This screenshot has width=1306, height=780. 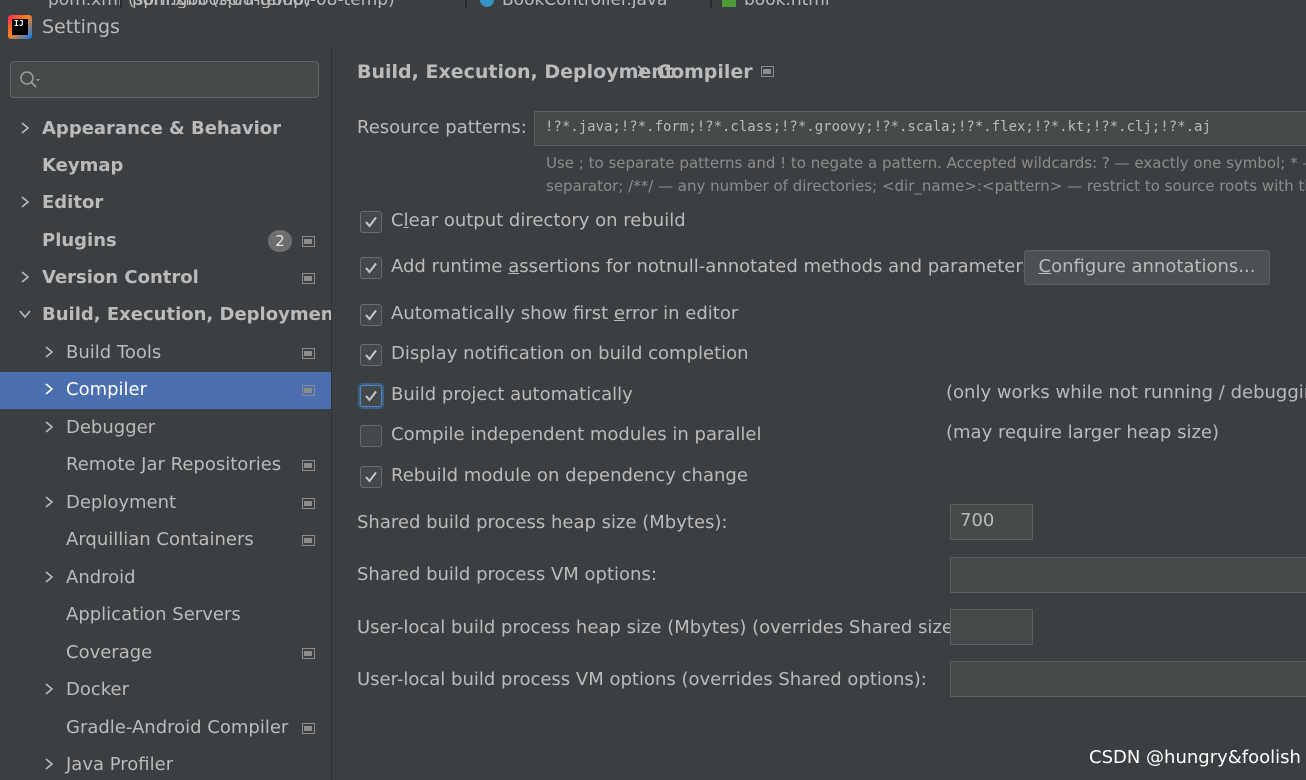 I want to click on sidebar-item-keymap: Keymap, so click(x=165, y=166).